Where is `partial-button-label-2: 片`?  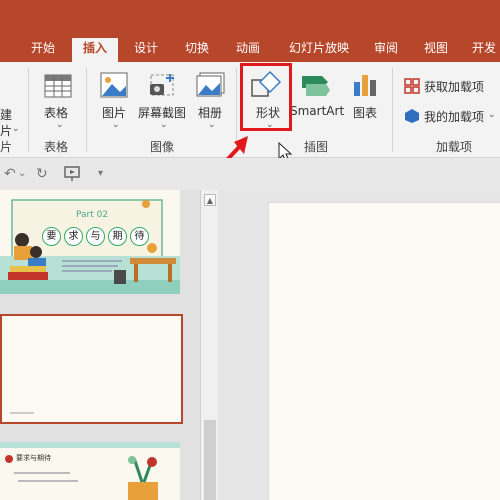 partial-button-label-2: 片 is located at coordinates (6, 131).